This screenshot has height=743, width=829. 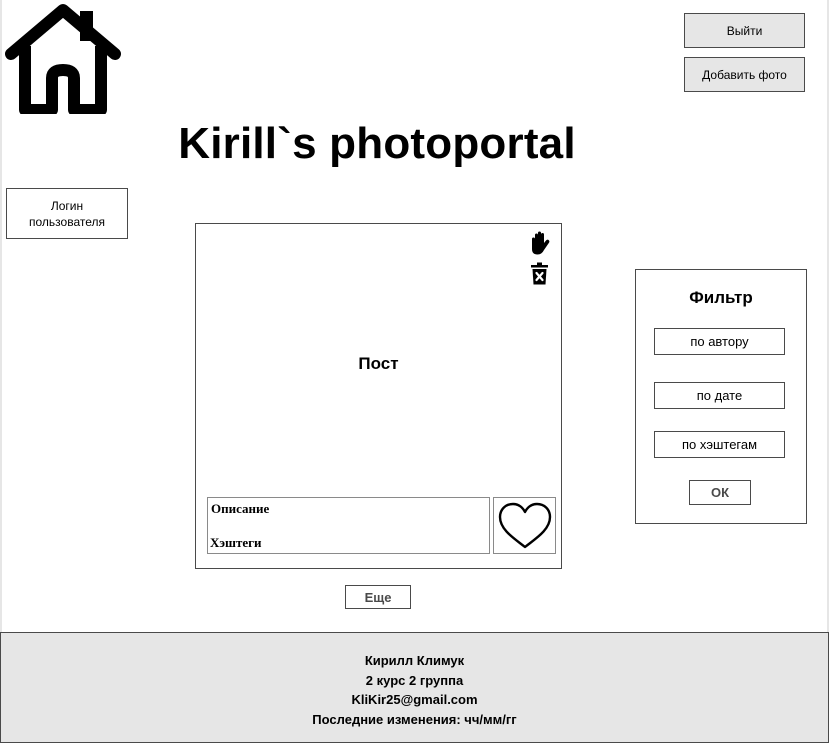 I want to click on filter-panel: Фильтр по автору по дате по хэштегам ОК, so click(x=721, y=396).